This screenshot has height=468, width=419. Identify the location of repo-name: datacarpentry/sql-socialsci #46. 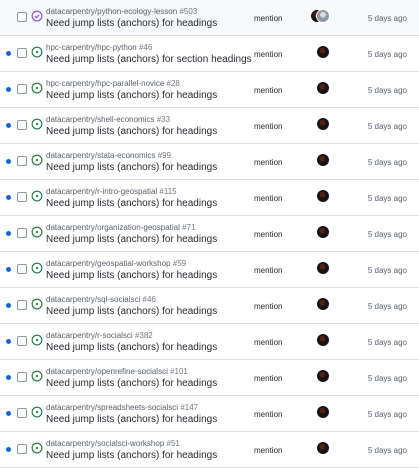
(101, 299).